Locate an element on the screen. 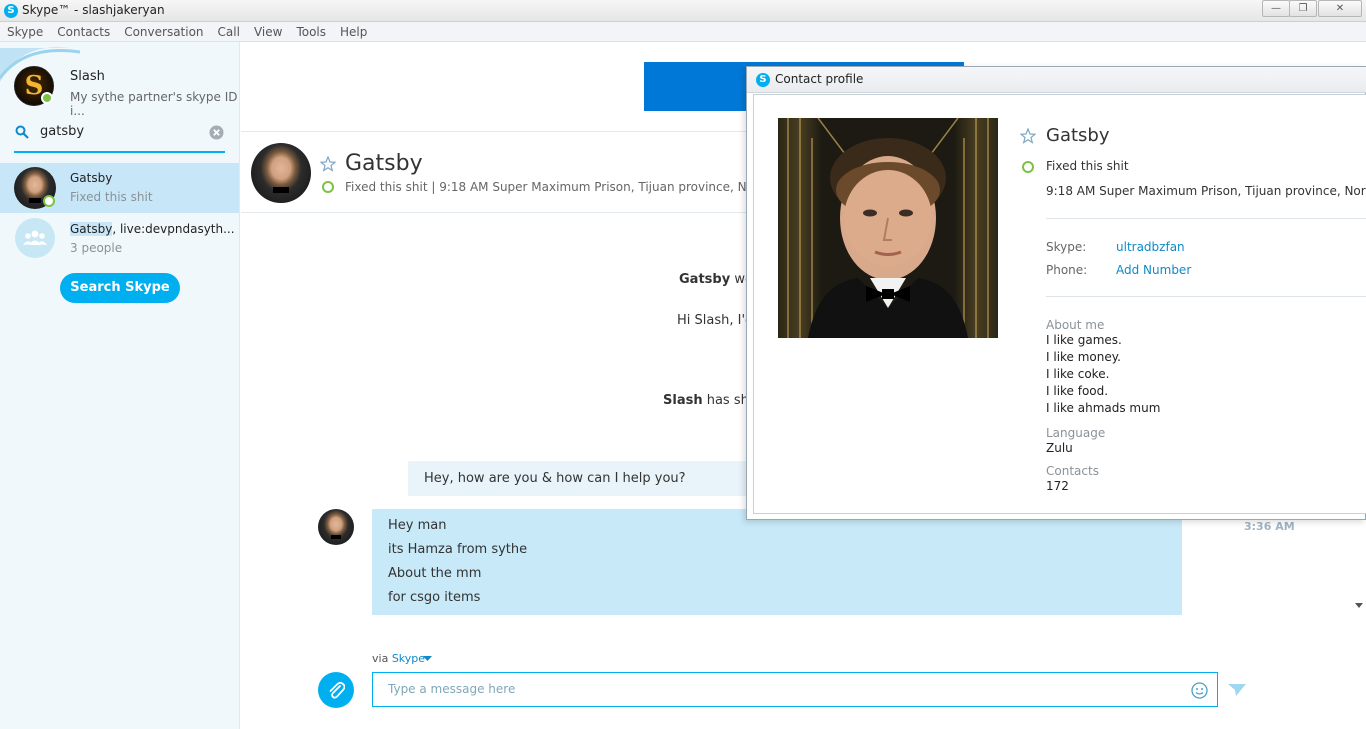 The height and width of the screenshot is (729, 1366). notice-shared-name: Slash is located at coordinates (683, 400).